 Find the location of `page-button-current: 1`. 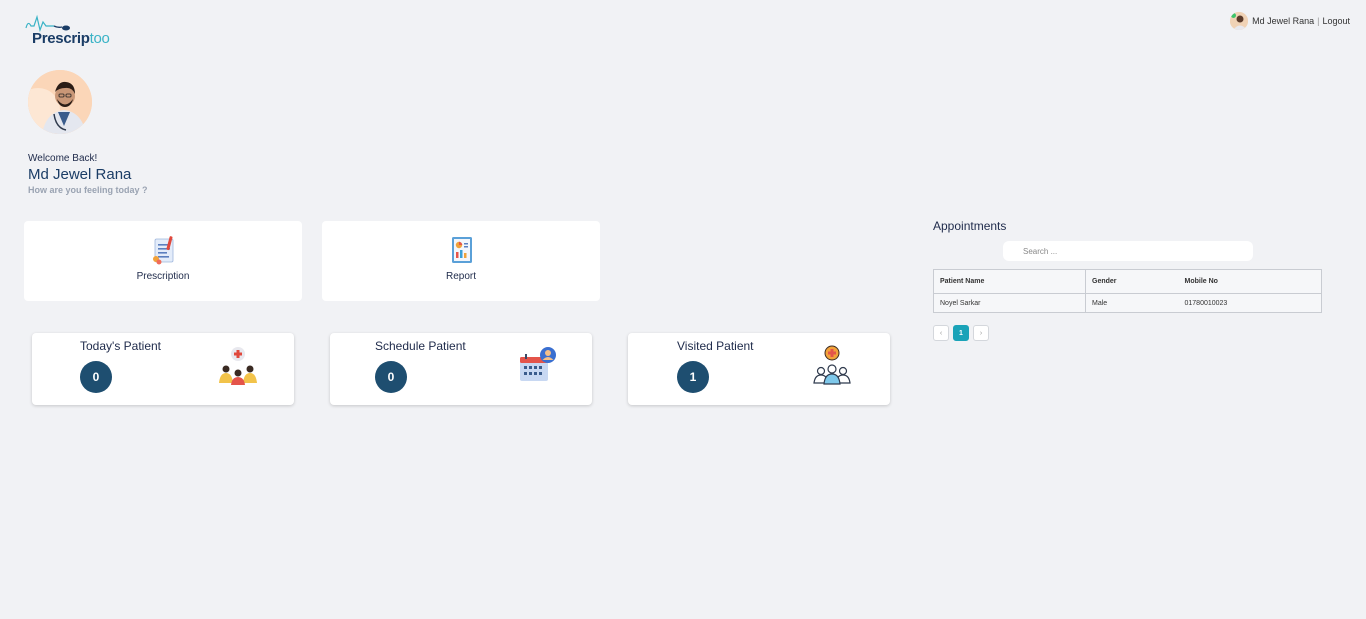

page-button-current: 1 is located at coordinates (961, 333).